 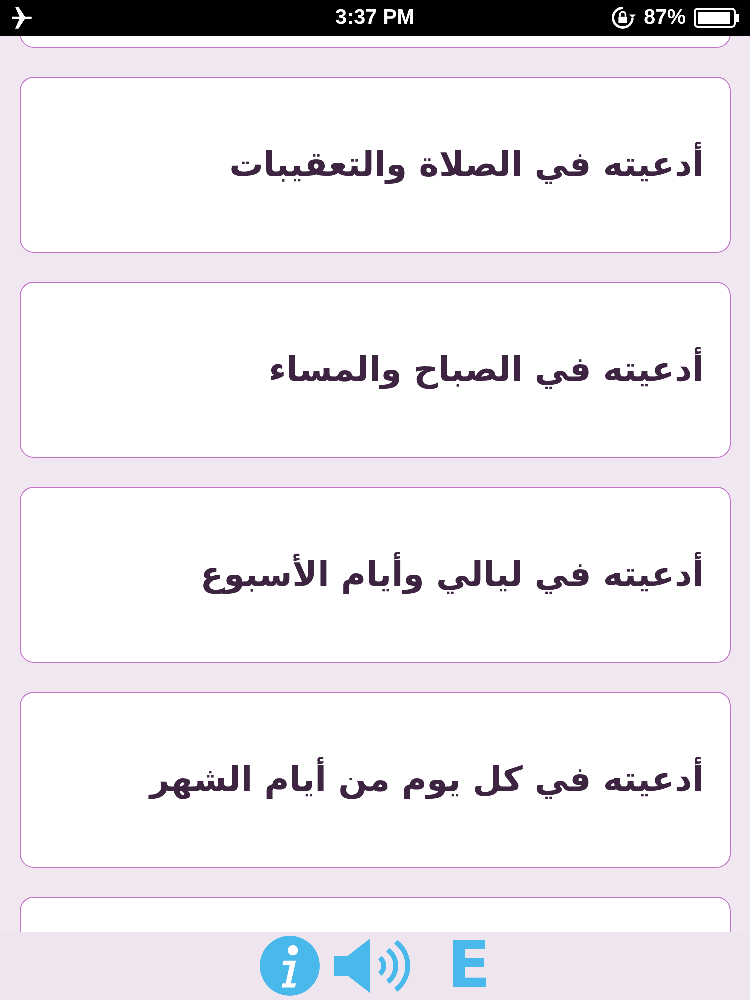 What do you see at coordinates (623, 18) in the screenshot?
I see `rotation-lock-icon` at bounding box center [623, 18].